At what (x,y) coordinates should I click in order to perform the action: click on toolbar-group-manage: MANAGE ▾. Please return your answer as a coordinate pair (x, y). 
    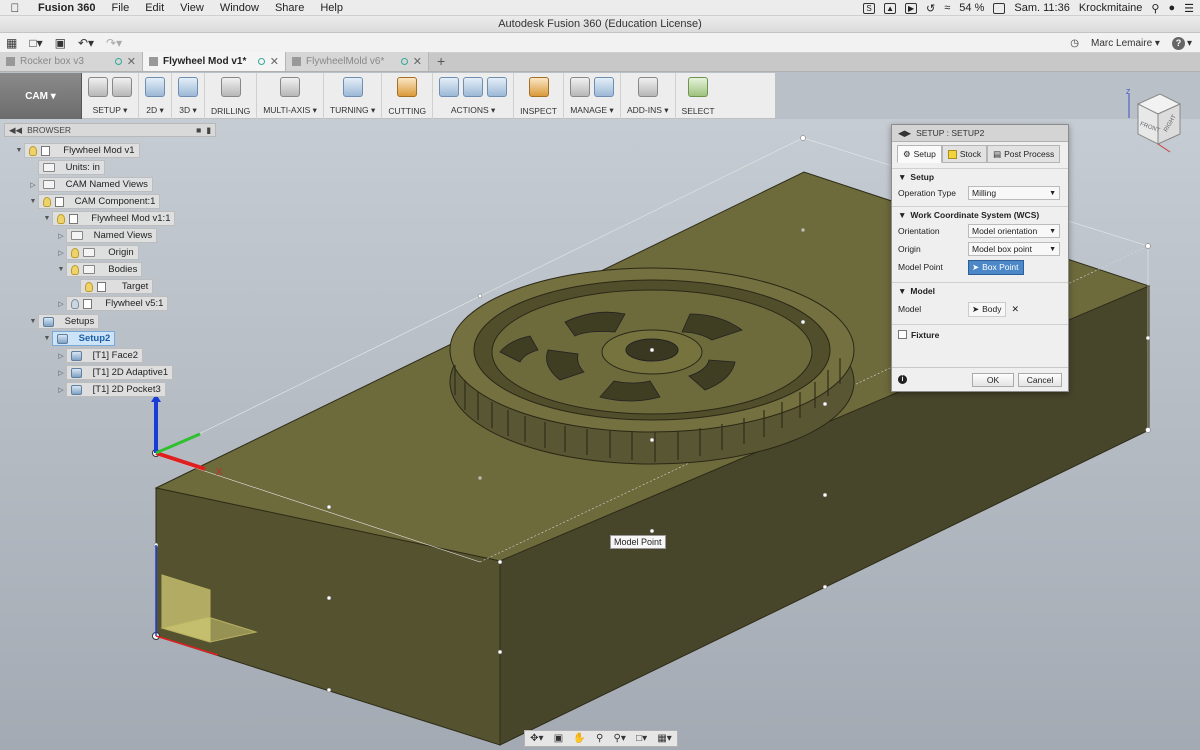
    Looking at the image, I should click on (592, 96).